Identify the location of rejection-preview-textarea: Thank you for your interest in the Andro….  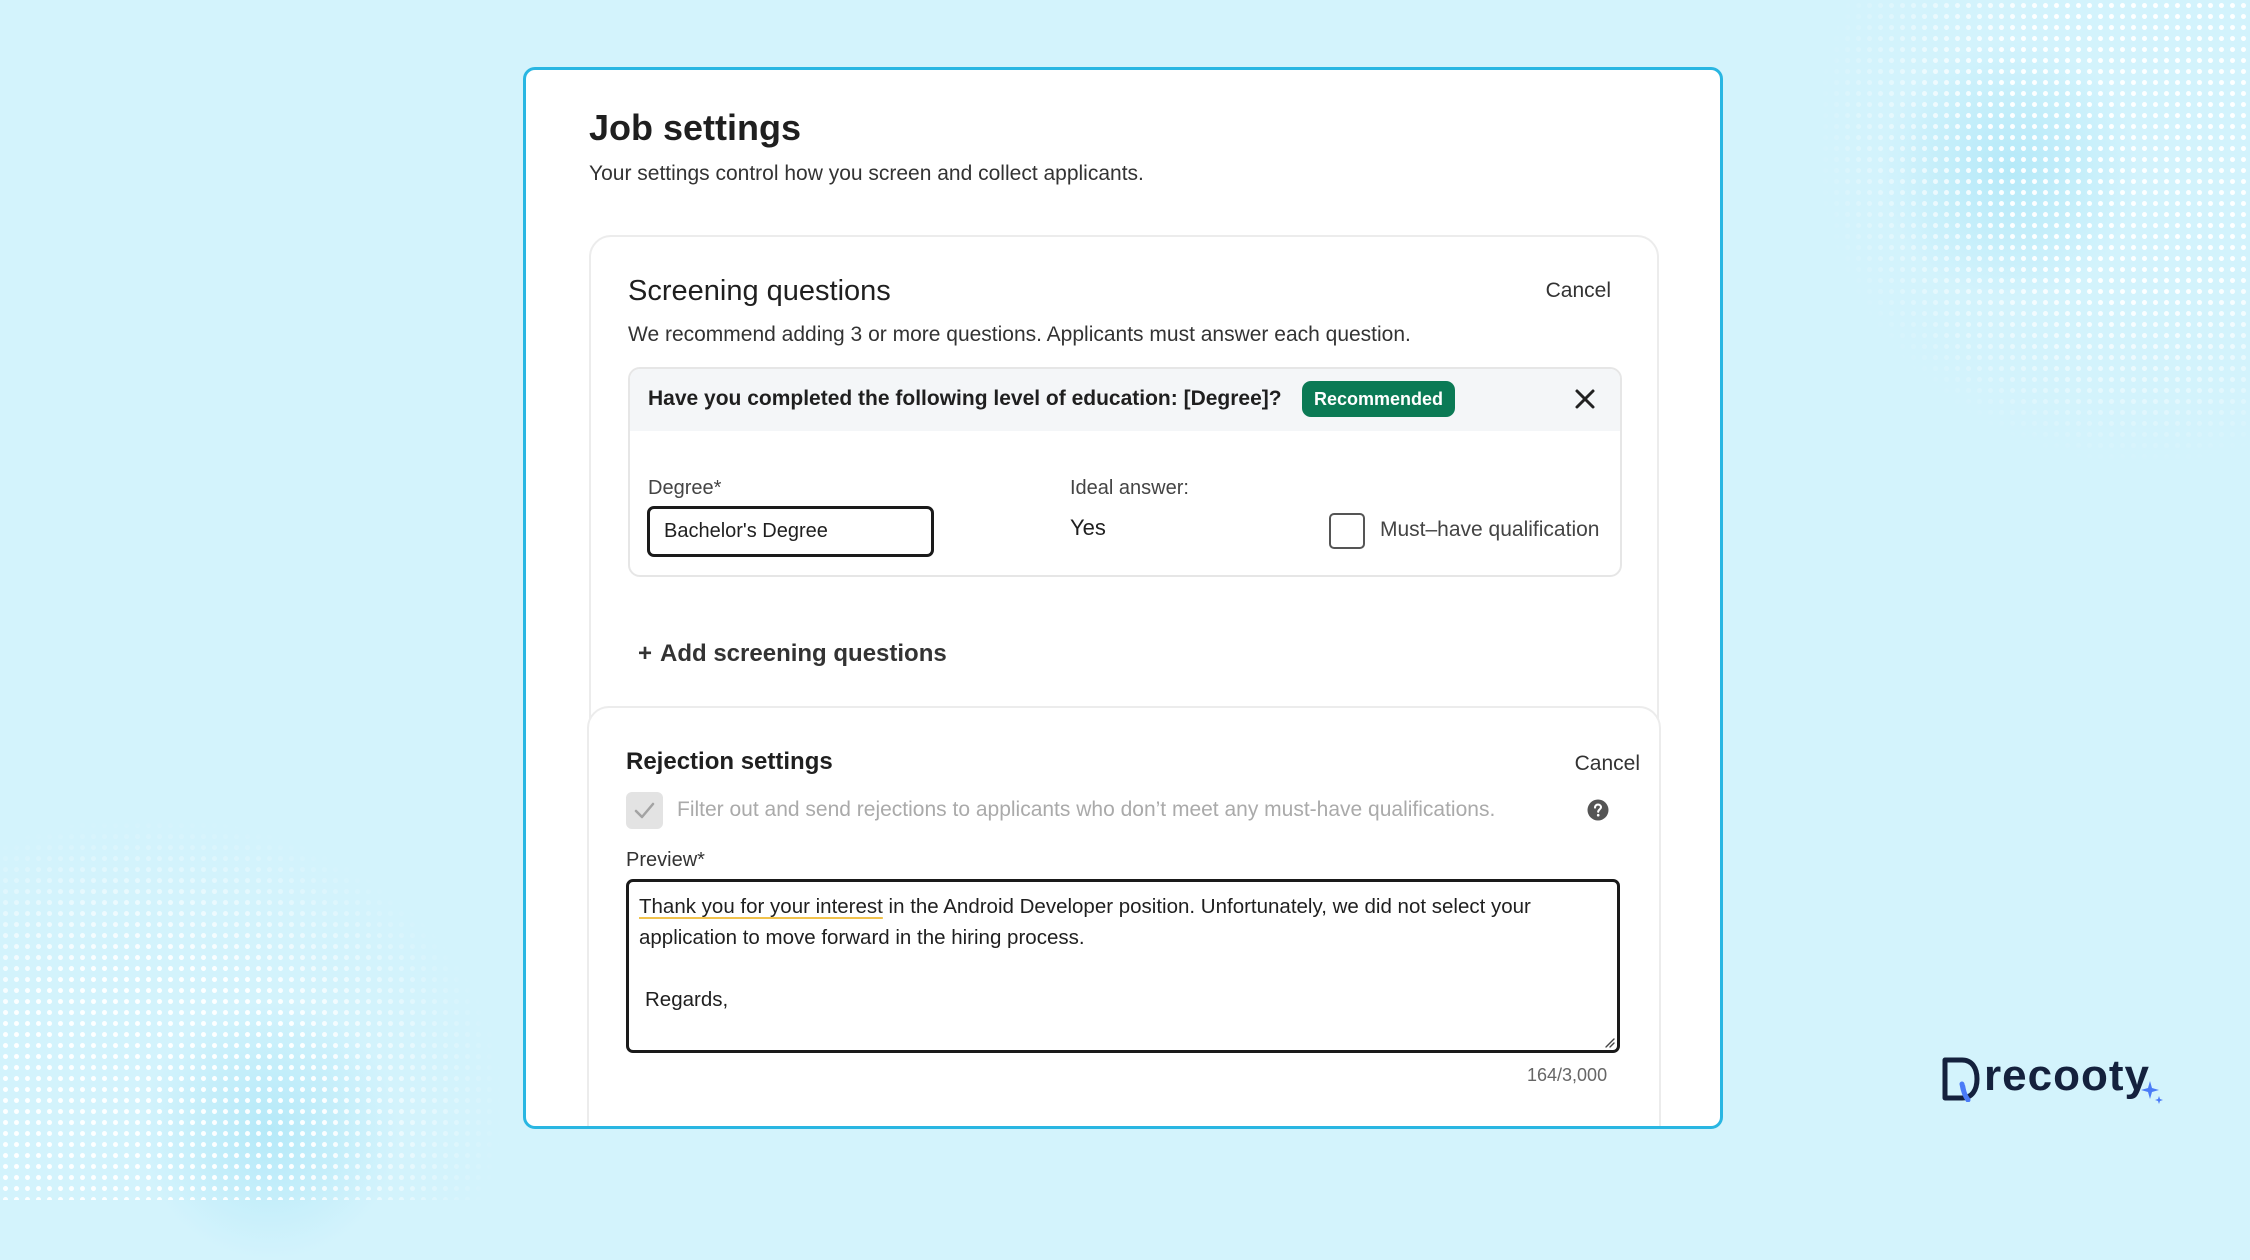
(1123, 966).